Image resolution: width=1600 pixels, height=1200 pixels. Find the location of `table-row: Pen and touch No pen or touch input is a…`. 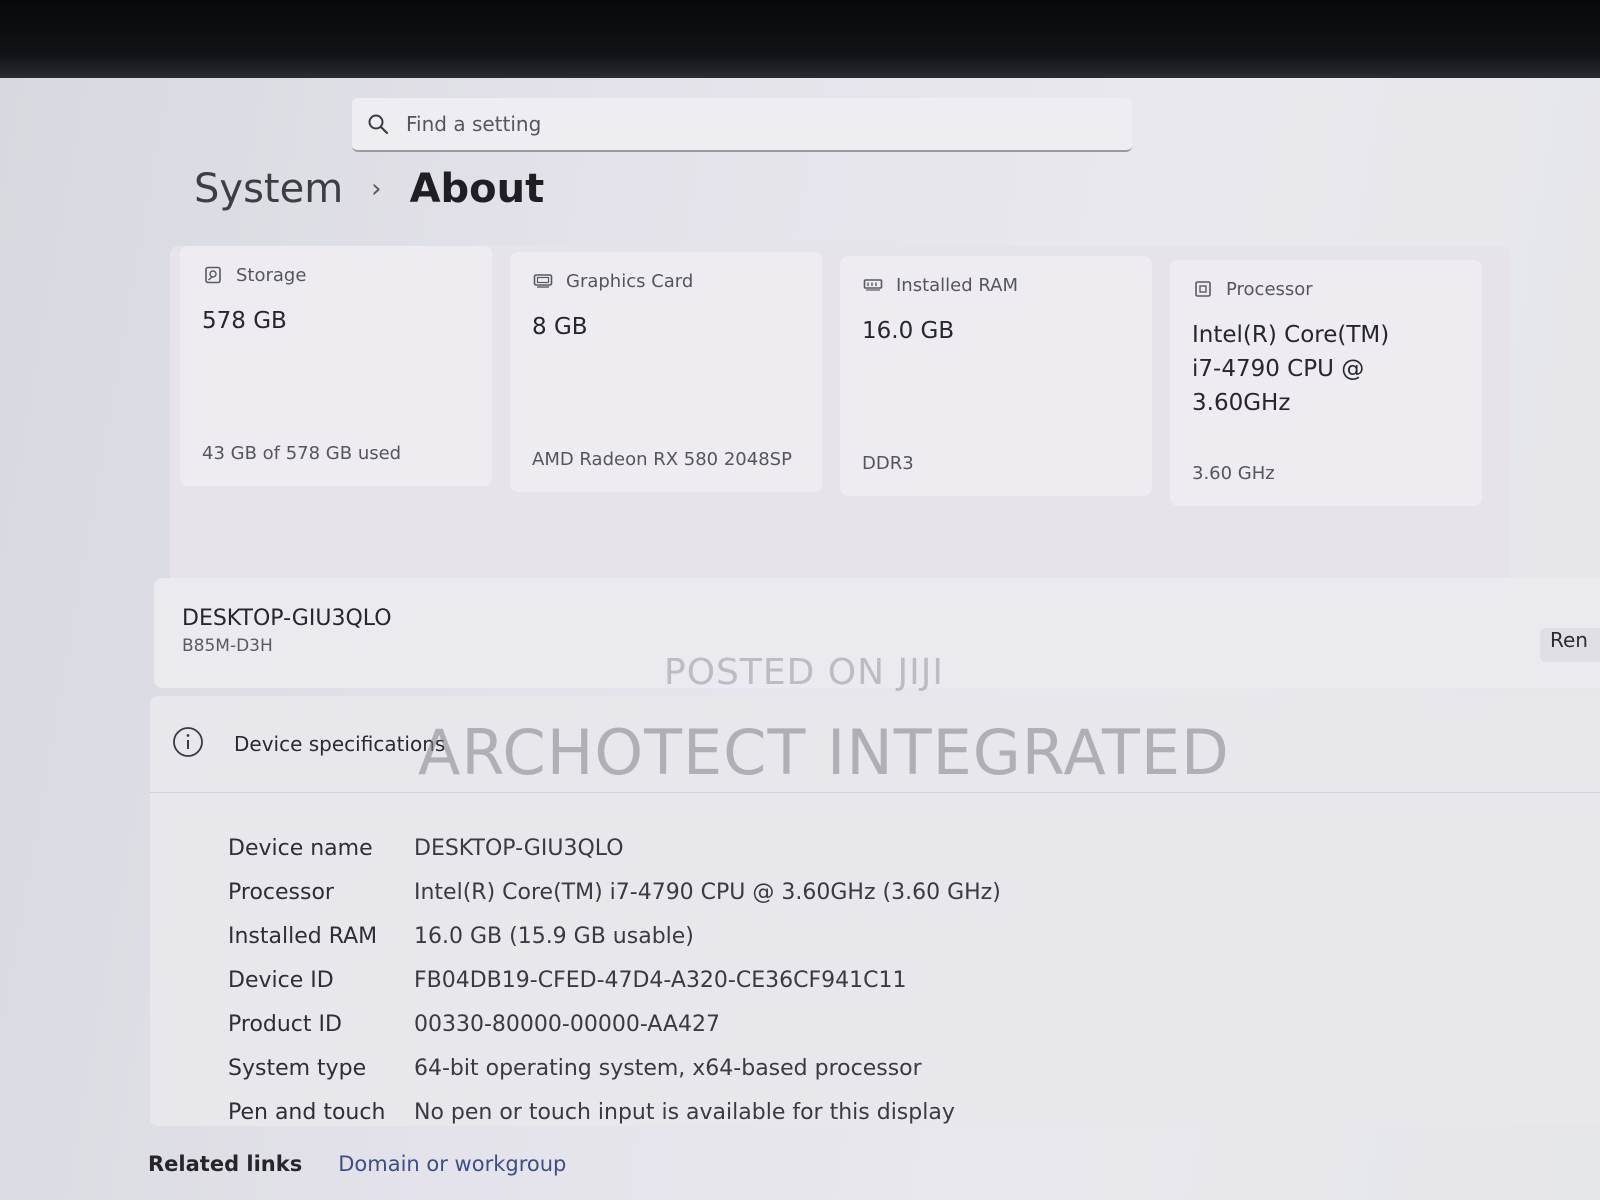

table-row: Pen and touch No pen or touch input is a… is located at coordinates (614, 1112).